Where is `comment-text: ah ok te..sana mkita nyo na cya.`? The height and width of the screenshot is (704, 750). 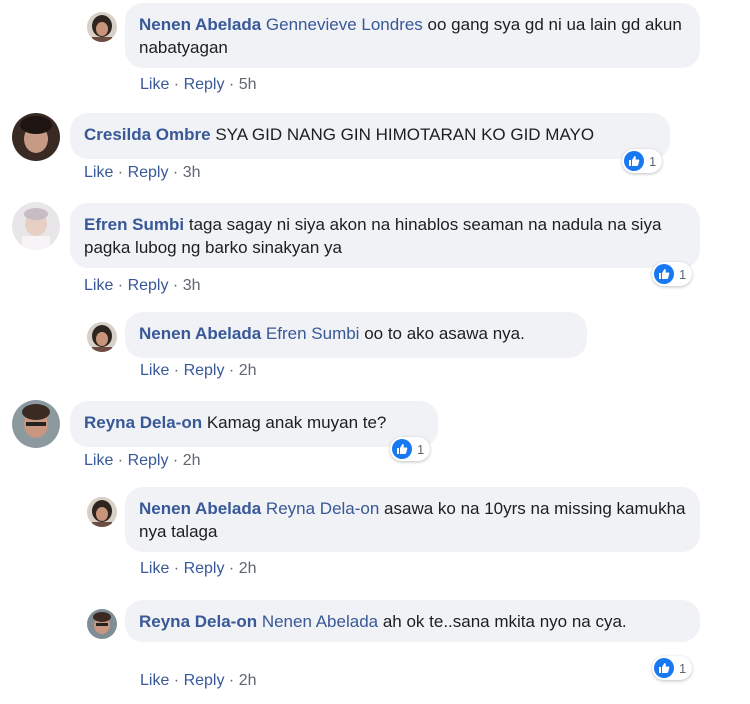
comment-text: ah ok te..sana mkita nyo na cya. is located at coordinates (502, 621).